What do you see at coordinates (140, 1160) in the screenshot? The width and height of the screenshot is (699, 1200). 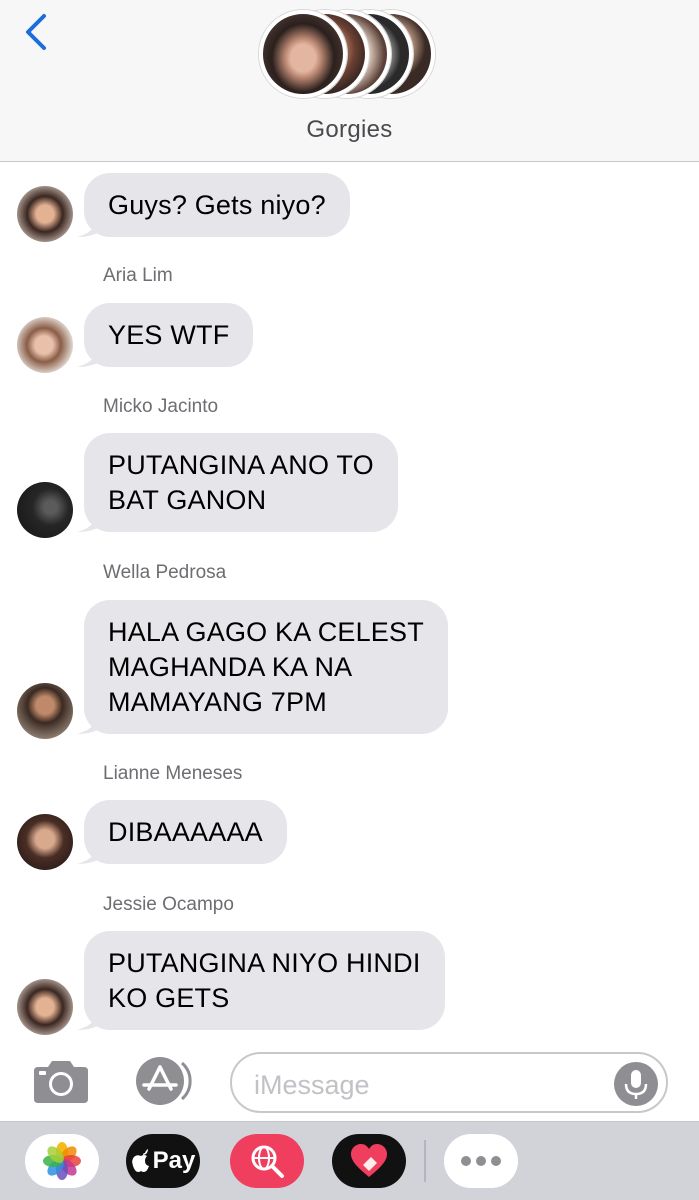 I see `apple-logo-icon` at bounding box center [140, 1160].